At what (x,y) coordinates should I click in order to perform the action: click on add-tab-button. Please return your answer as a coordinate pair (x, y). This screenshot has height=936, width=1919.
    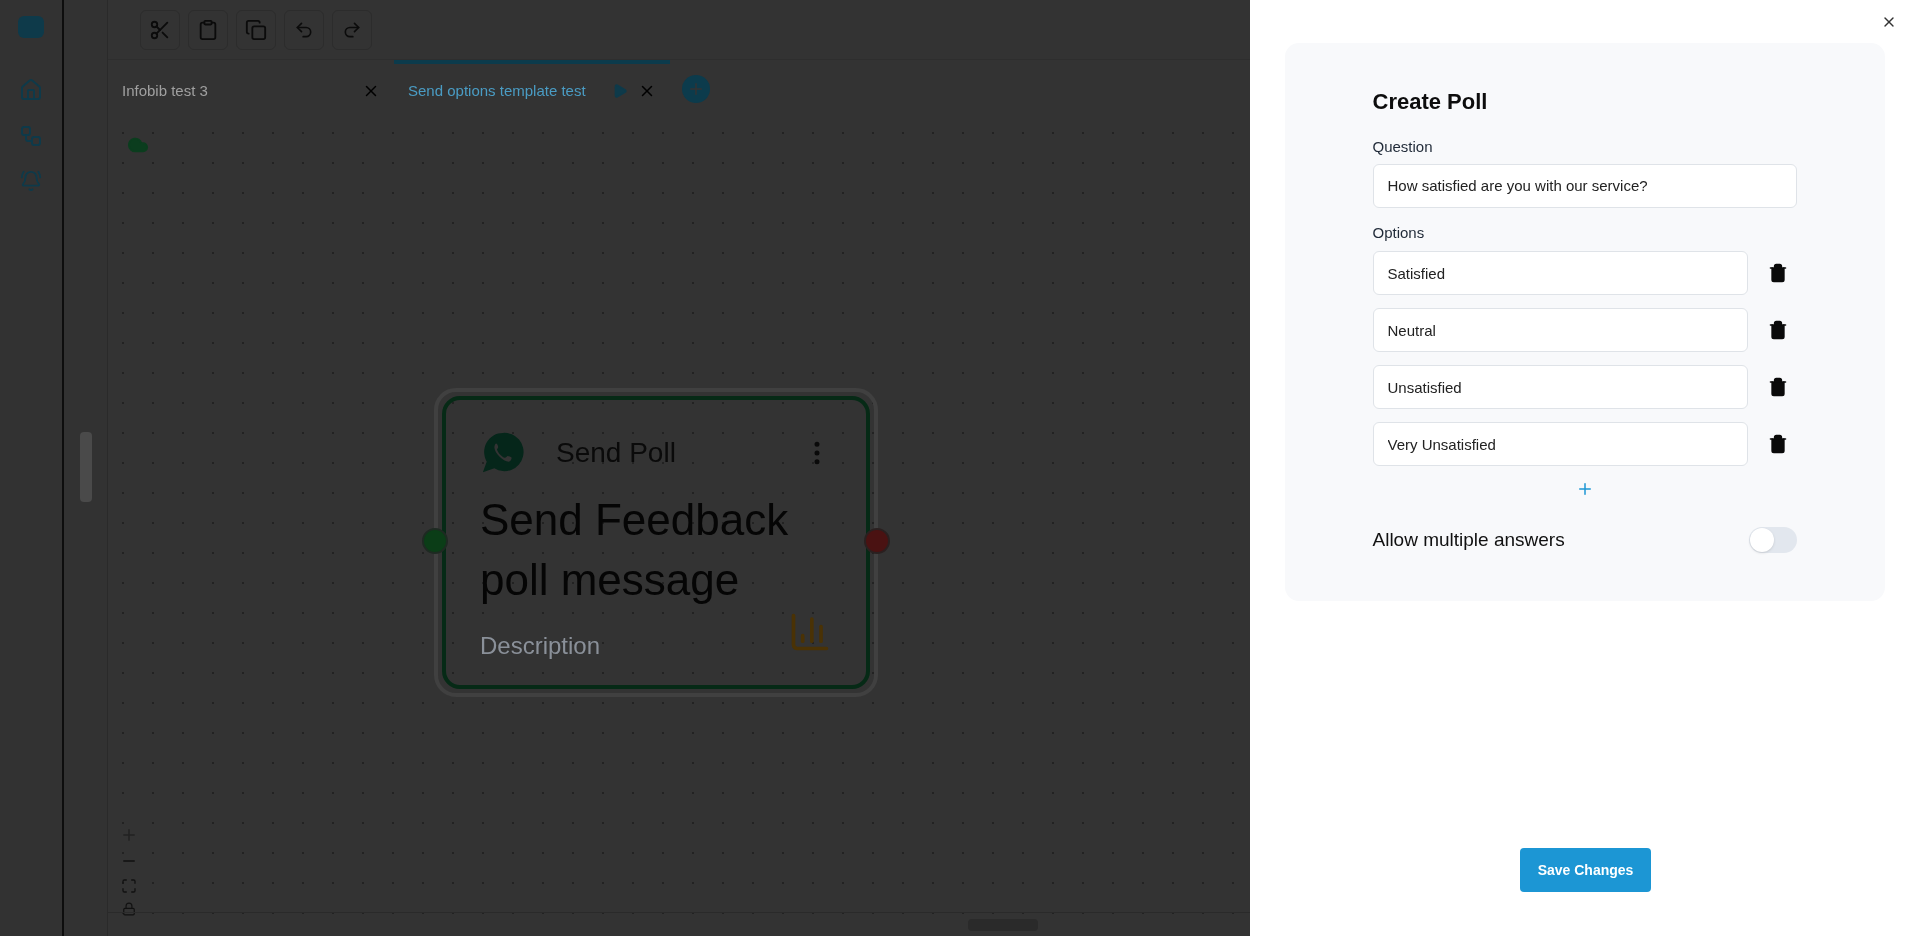
    Looking at the image, I should click on (696, 89).